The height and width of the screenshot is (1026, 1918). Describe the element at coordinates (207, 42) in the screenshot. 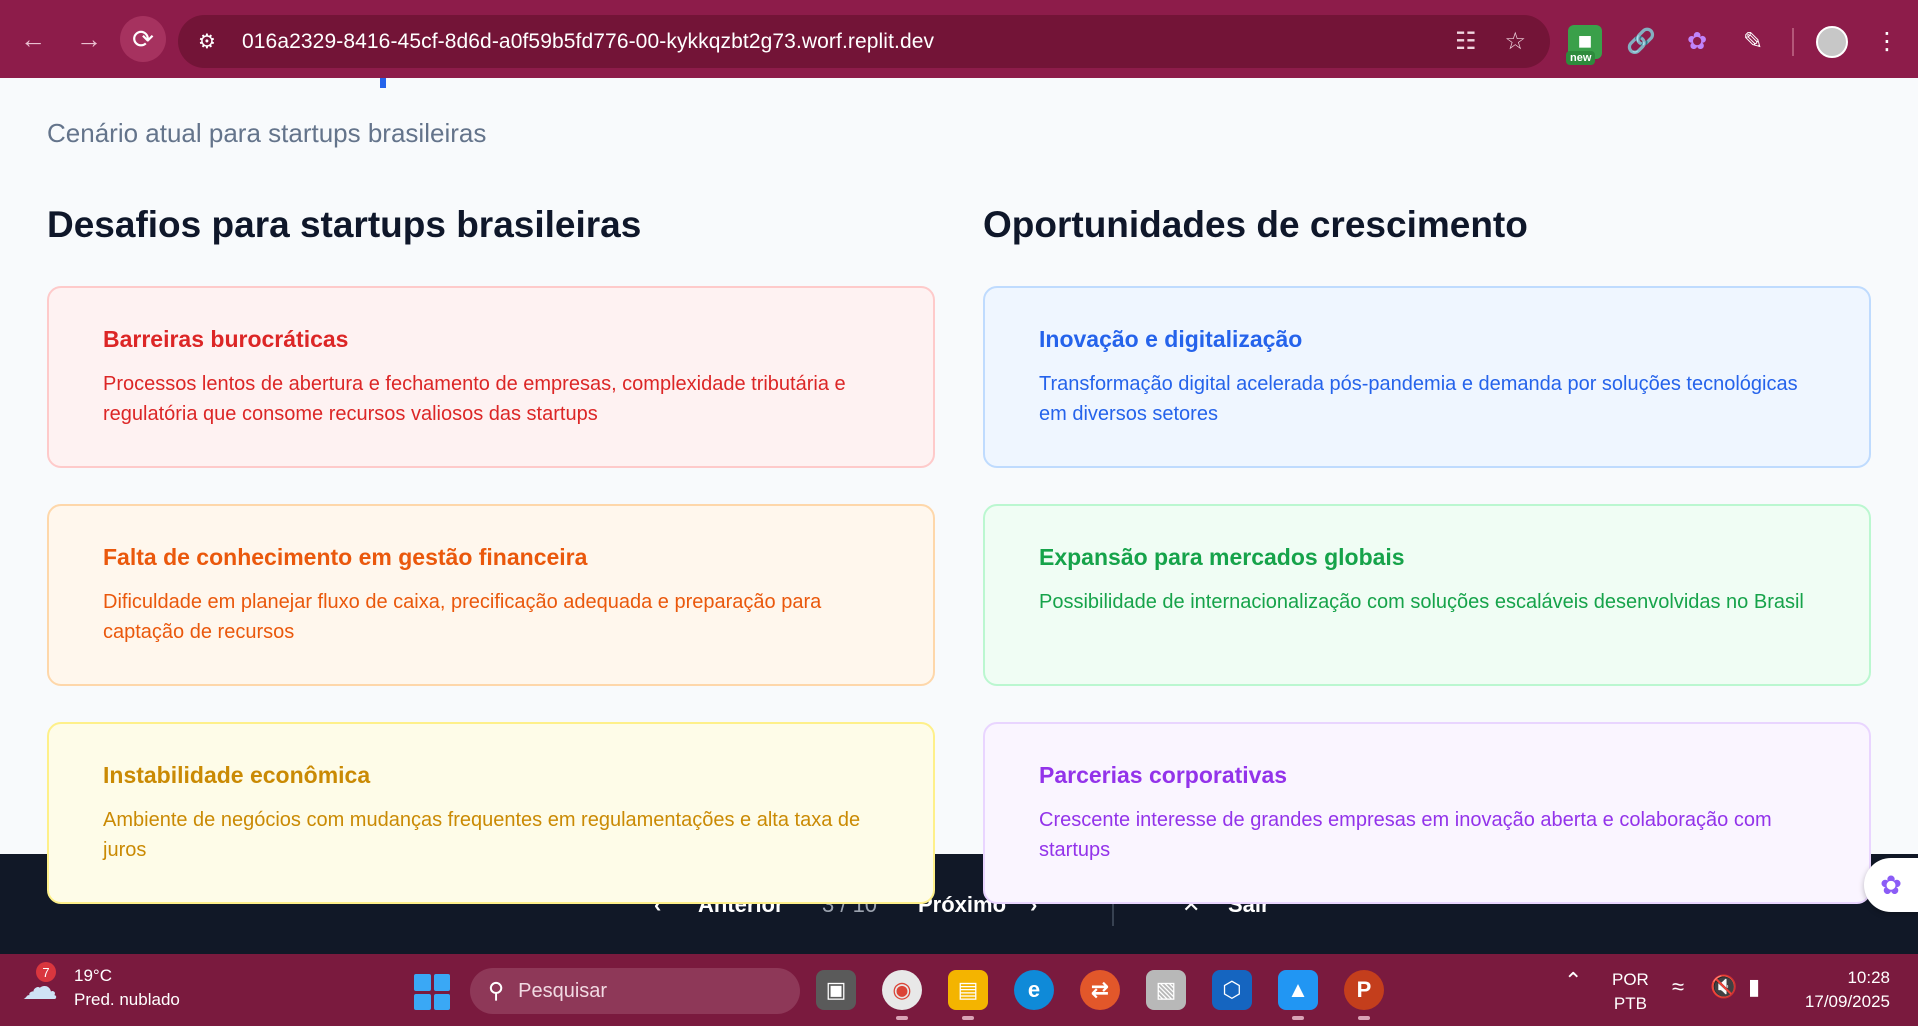

I see `site-info-icon: ⚙` at that location.